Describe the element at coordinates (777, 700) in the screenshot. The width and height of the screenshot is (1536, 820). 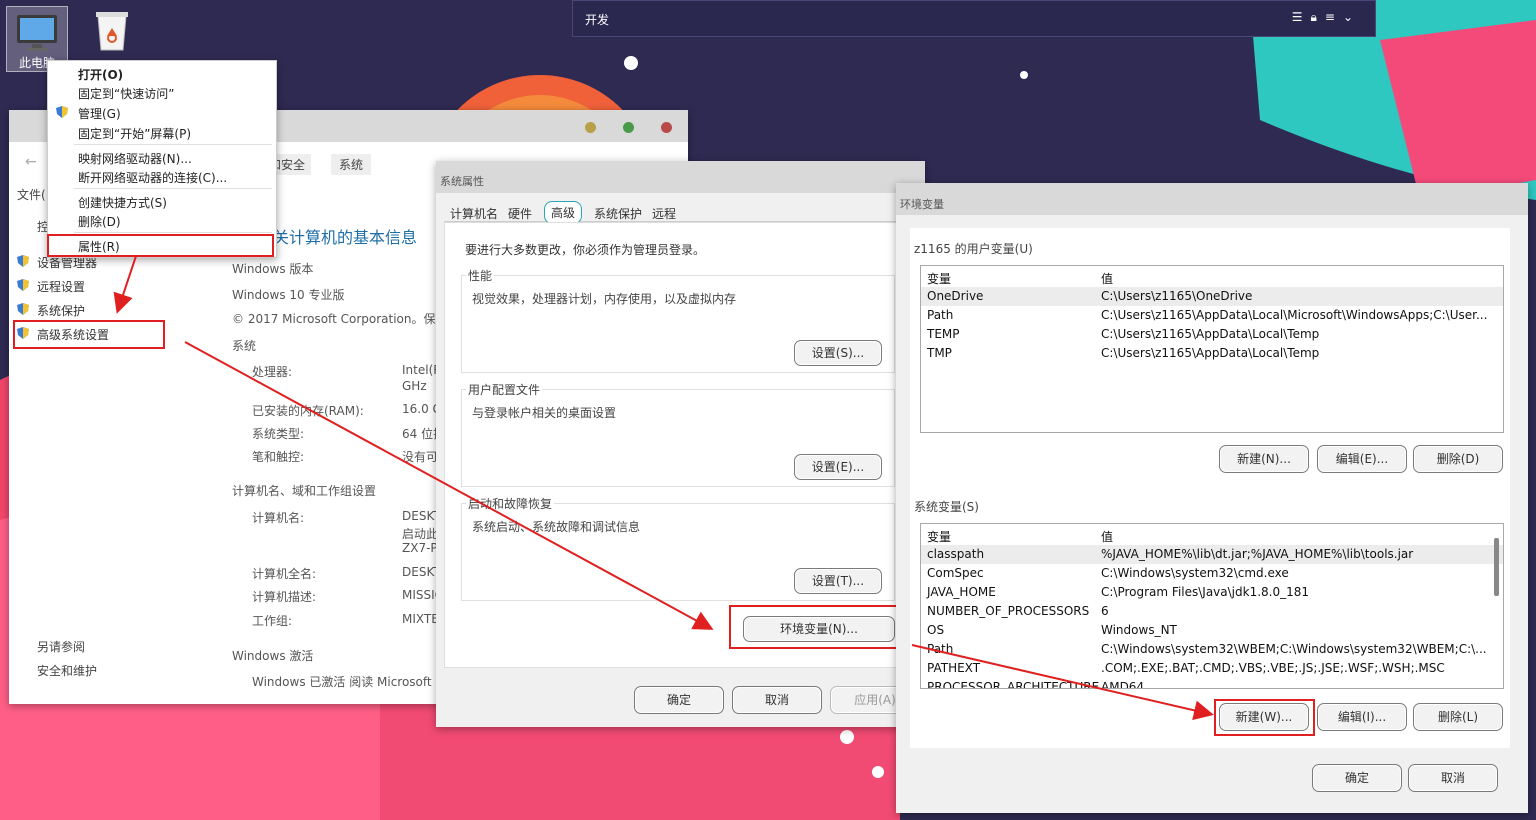
I see `sysprops-cancel-button: 取消` at that location.